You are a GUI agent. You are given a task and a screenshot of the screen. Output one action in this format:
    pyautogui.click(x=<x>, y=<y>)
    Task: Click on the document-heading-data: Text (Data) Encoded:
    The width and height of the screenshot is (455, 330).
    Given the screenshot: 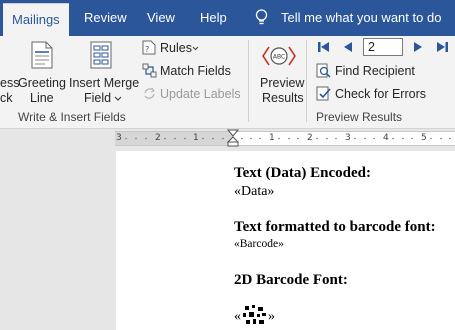 What is the action you would take?
    pyautogui.click(x=302, y=173)
    